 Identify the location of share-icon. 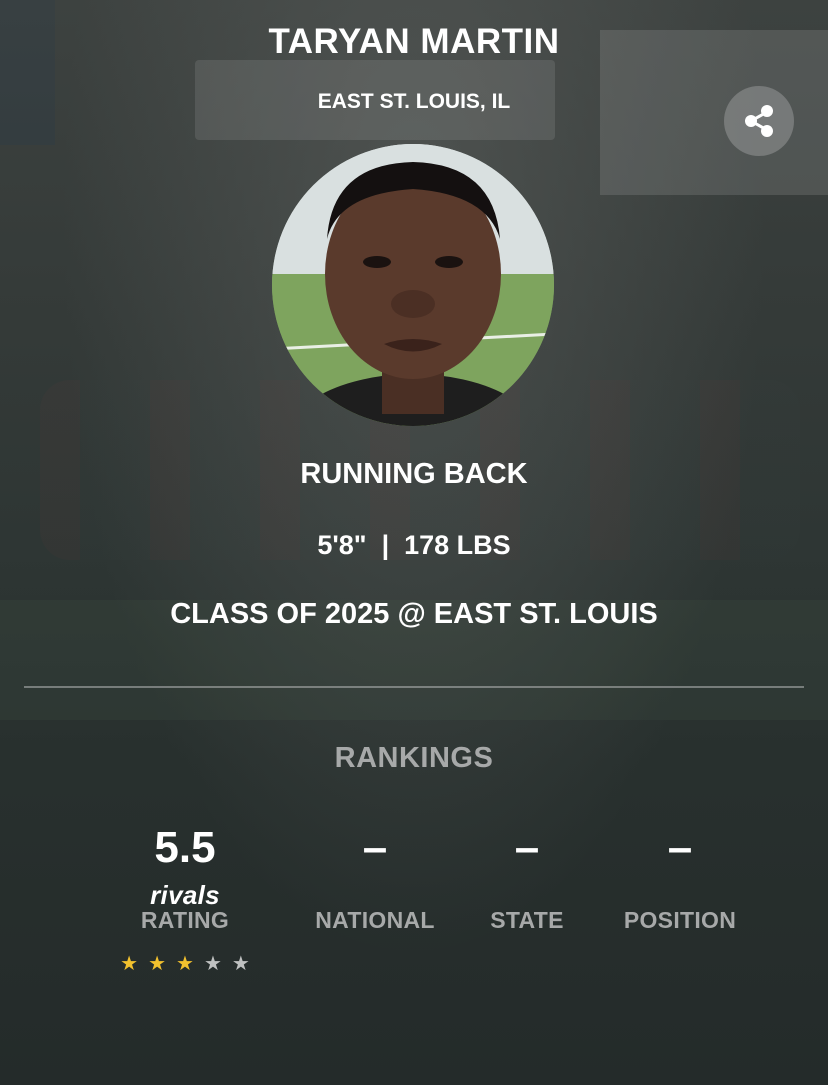
(759, 121).